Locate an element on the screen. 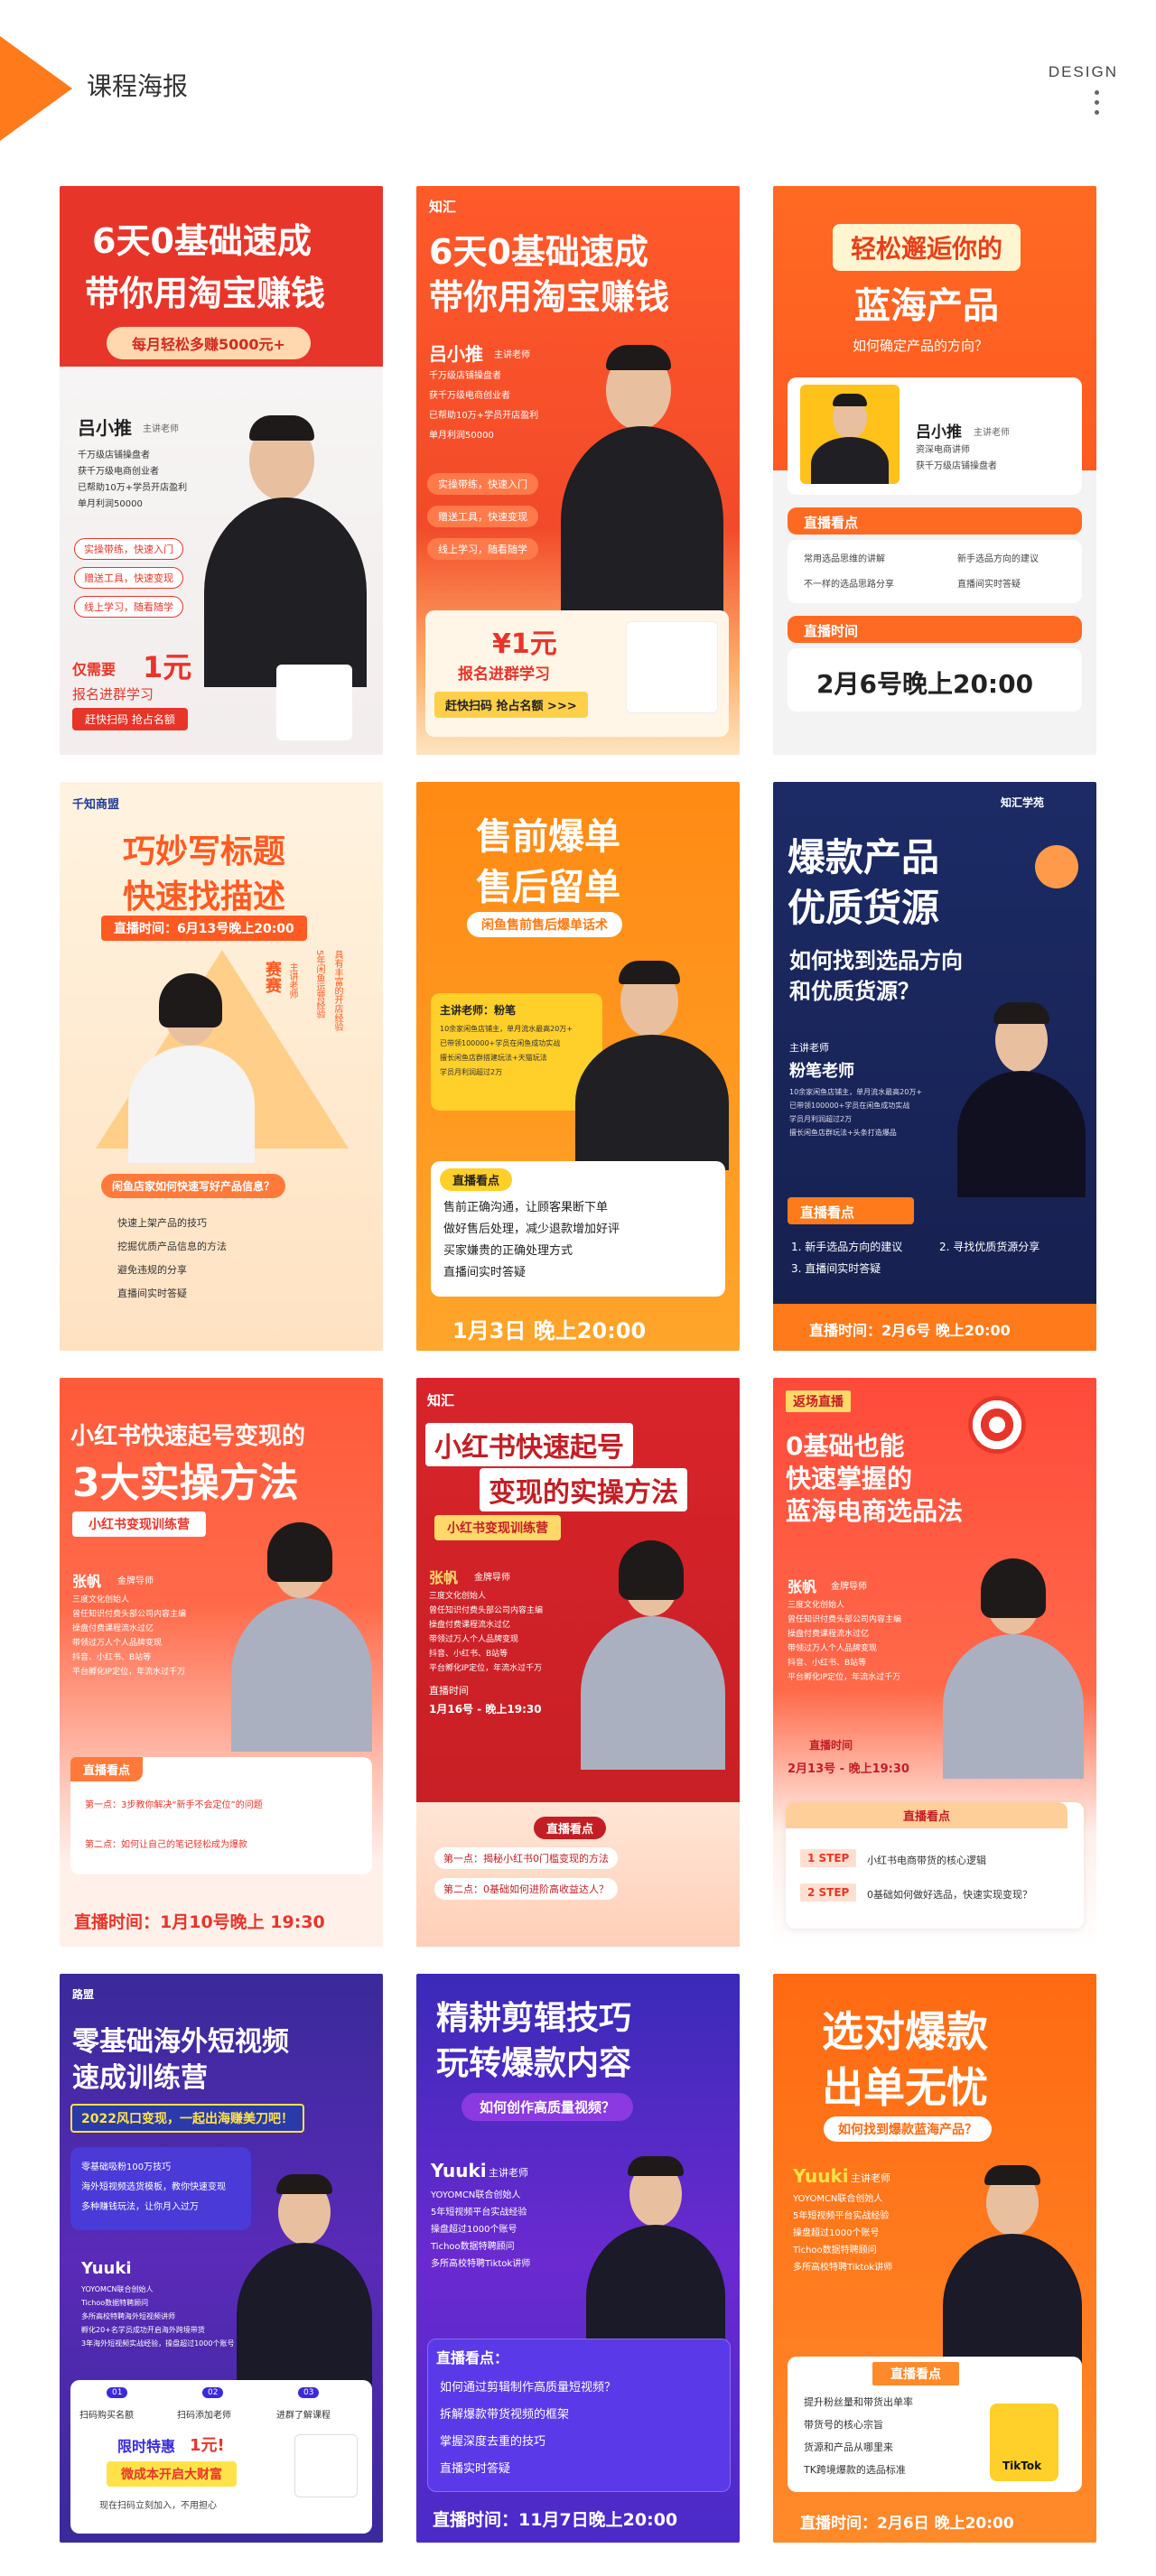  live-time: 直播时间：1月10号晚上 19:30 is located at coordinates (199, 1922).